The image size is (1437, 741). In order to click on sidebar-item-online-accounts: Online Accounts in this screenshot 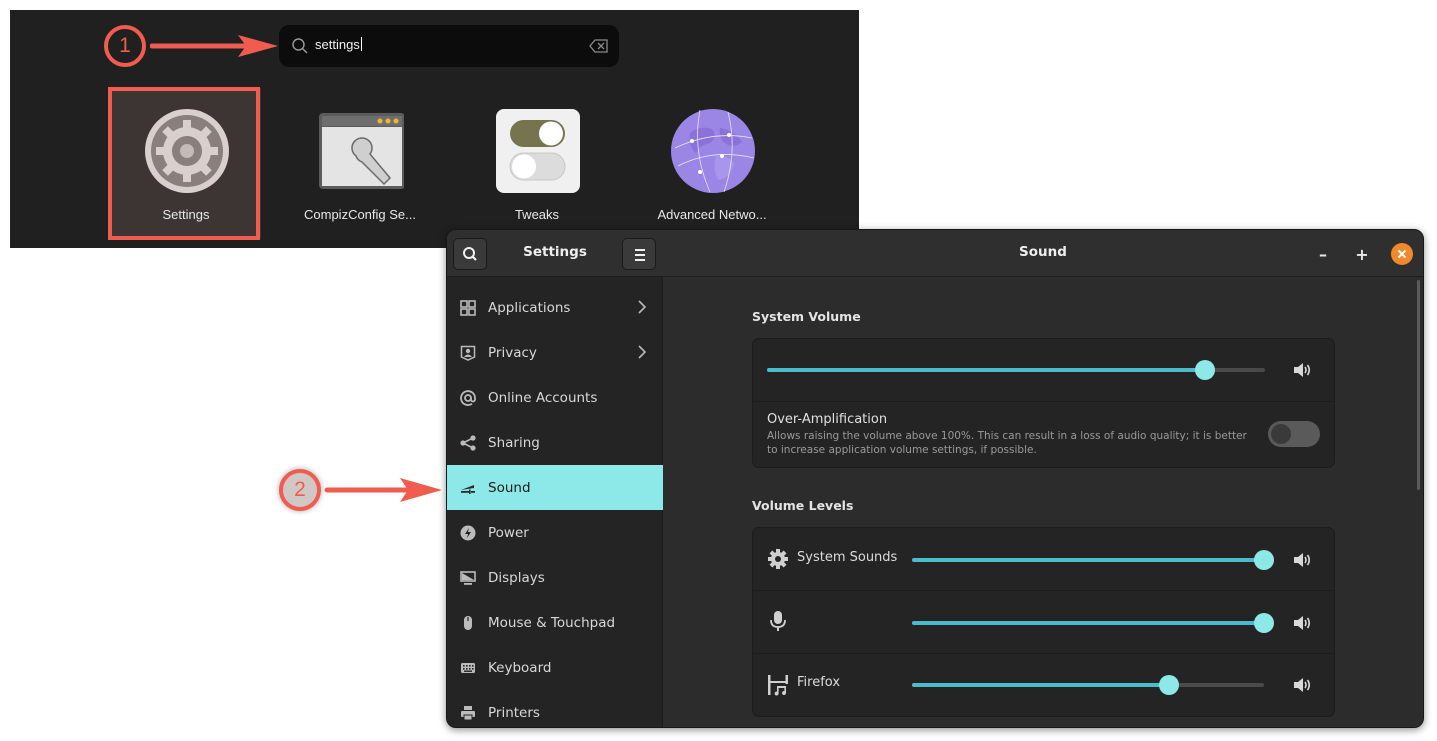, I will do `click(555, 397)`.